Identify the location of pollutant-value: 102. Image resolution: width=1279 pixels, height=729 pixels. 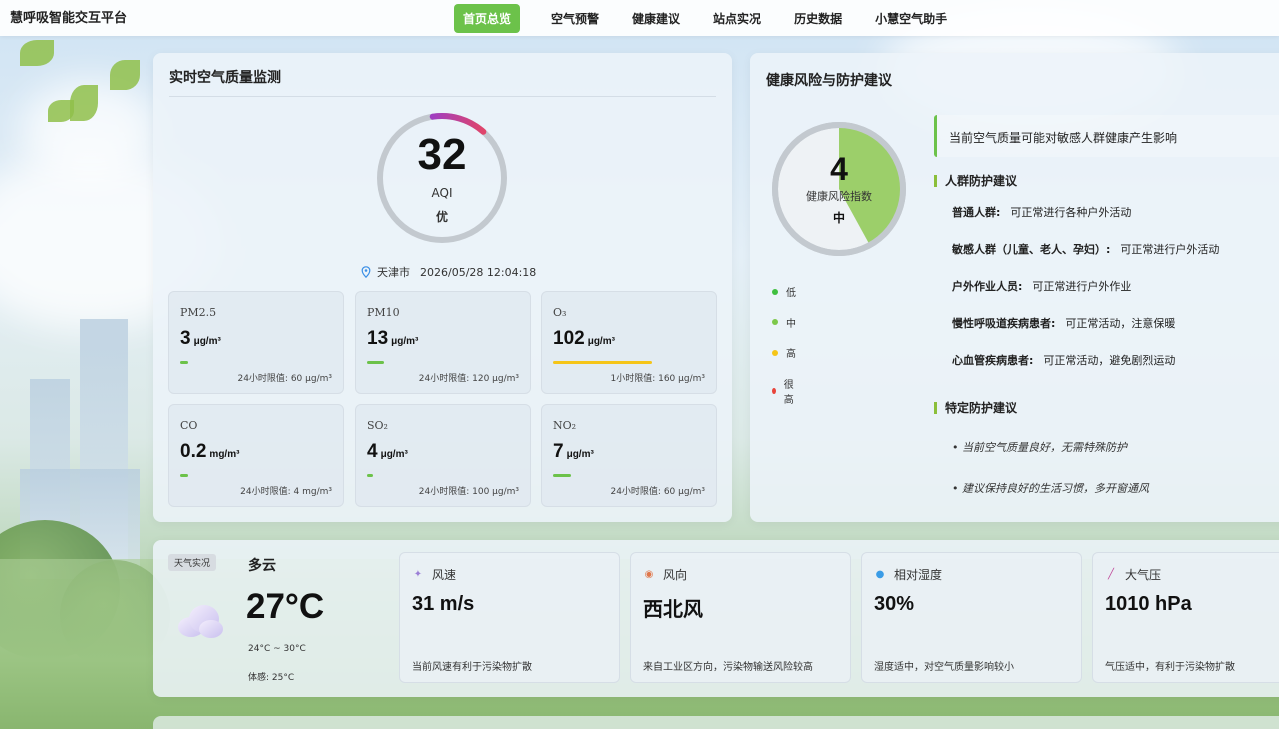
(569, 338).